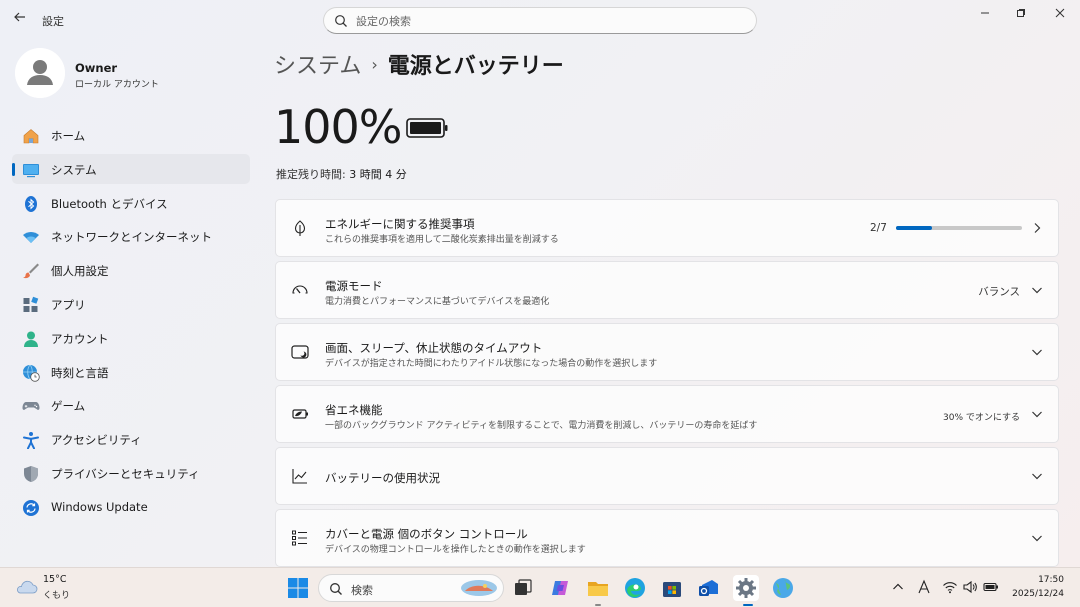 Image resolution: width=1080 pixels, height=607 pixels. I want to click on maximize-button, so click(1021, 14).